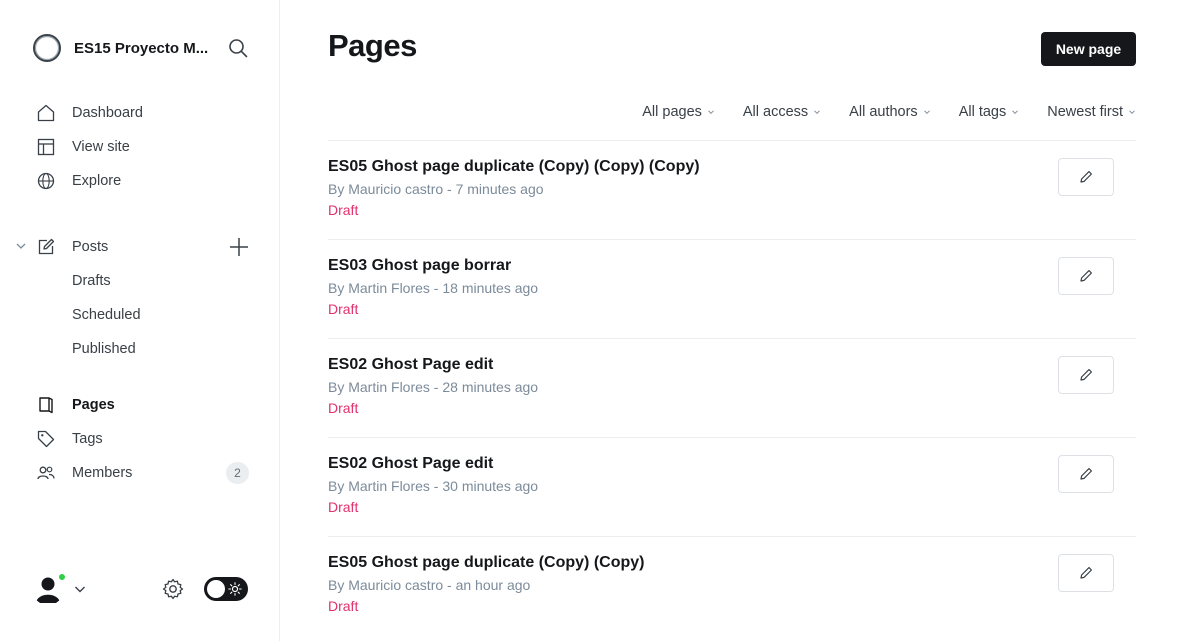 This screenshot has width=1184, height=641. What do you see at coordinates (775, 112) in the screenshot?
I see `filter-label: All access` at bounding box center [775, 112].